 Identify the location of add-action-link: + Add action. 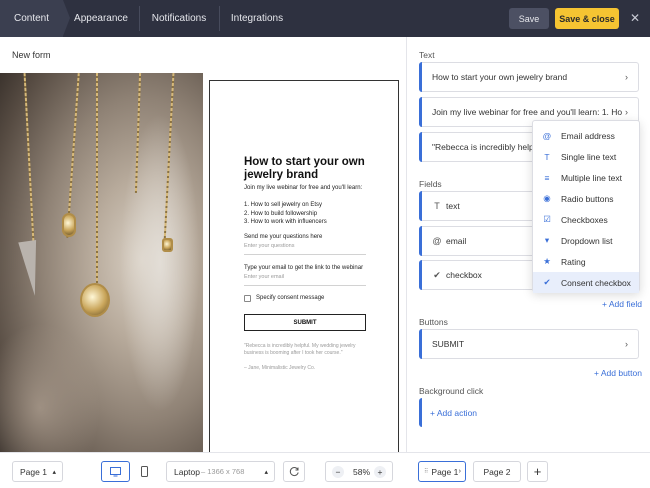
(453, 413).